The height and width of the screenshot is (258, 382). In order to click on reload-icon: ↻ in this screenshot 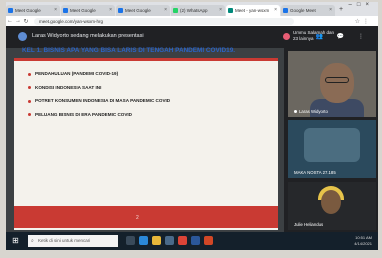, I will do `click(26, 21)`.